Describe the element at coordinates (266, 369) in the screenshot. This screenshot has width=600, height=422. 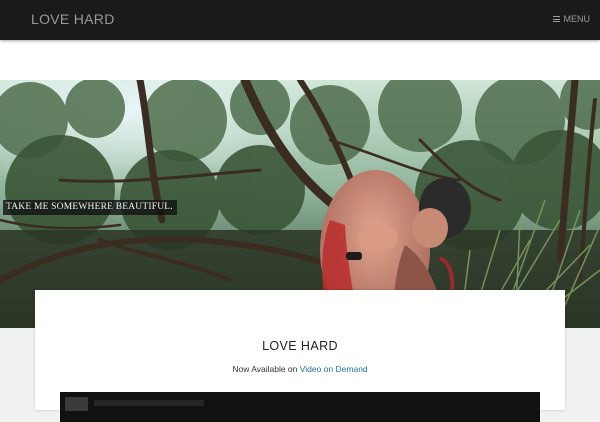
I see `availability-text: Now Available on` at that location.